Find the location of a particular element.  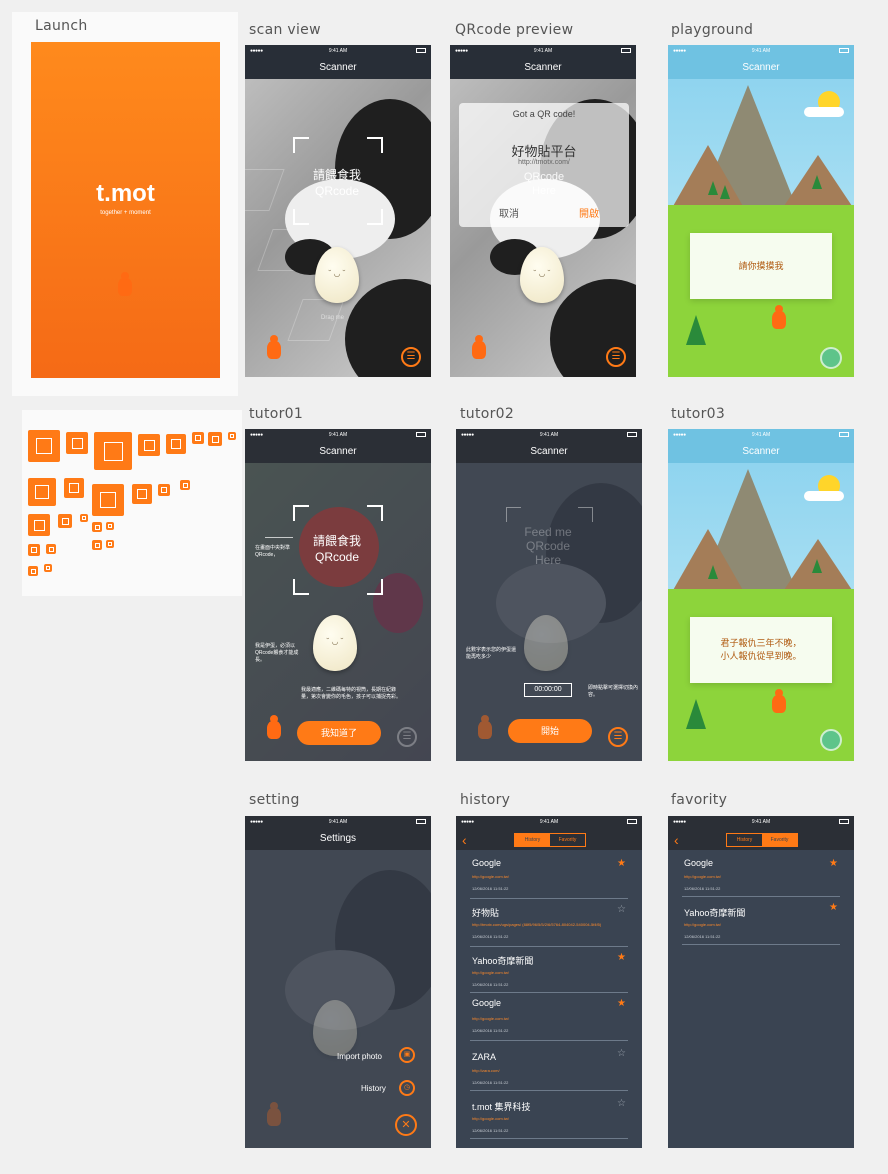

qr-dialog-faint1: QRcode is located at coordinates (544, 177).